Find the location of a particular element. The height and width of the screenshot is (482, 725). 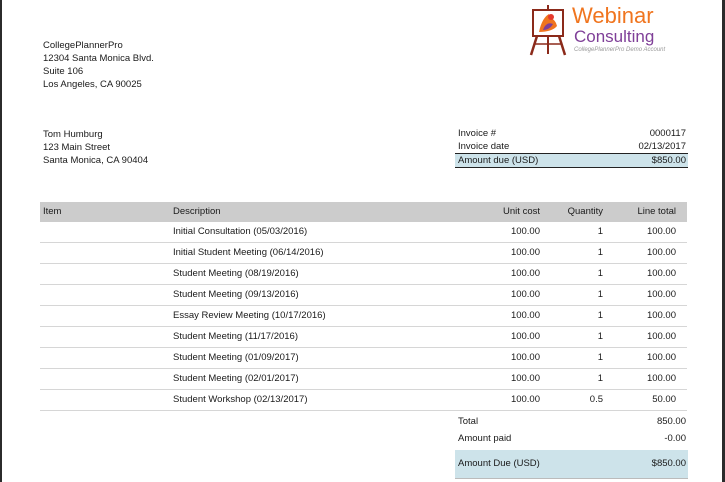

cell-description: Essay Review Meeting (10/17/2016) is located at coordinates (249, 315).